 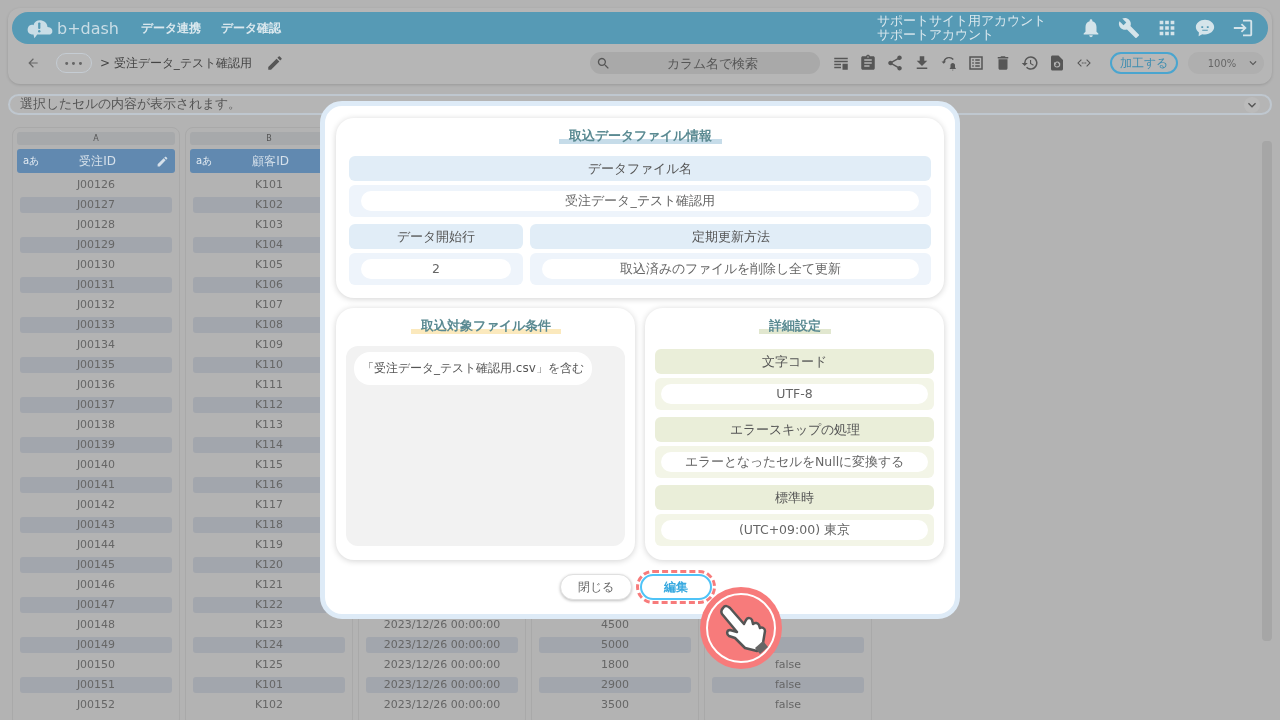 What do you see at coordinates (961, 21) in the screenshot?
I see `account-name: サポートサイト用アカウント` at bounding box center [961, 21].